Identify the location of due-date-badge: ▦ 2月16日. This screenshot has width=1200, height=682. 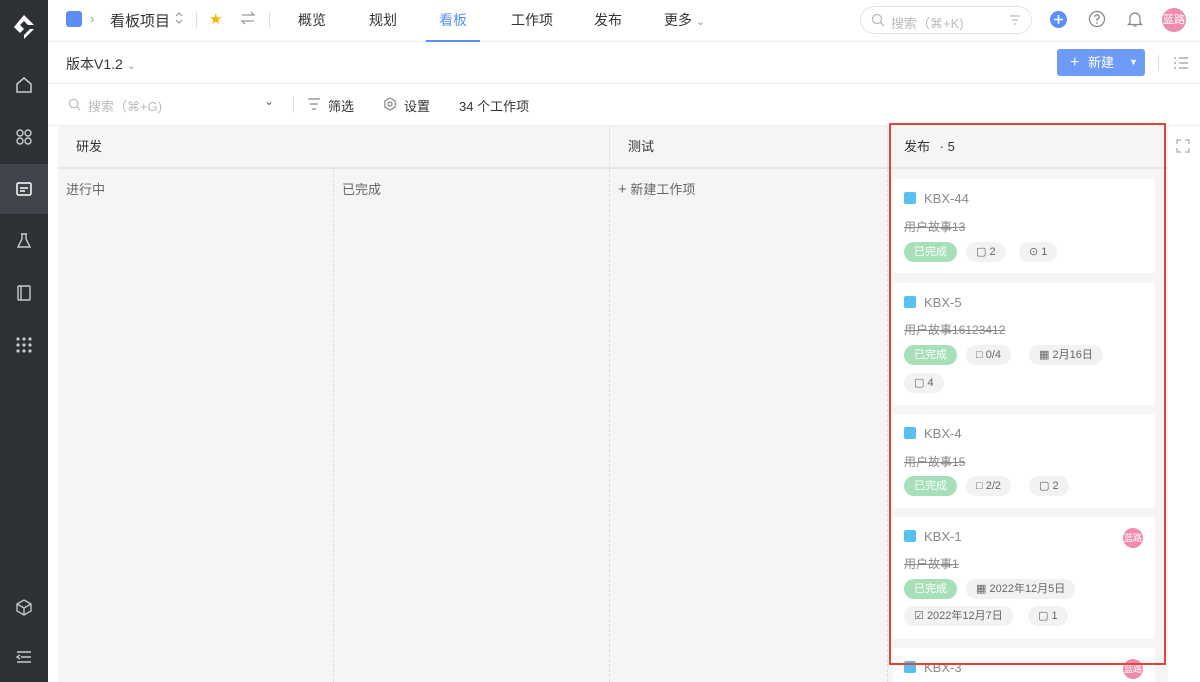
(1066, 355).